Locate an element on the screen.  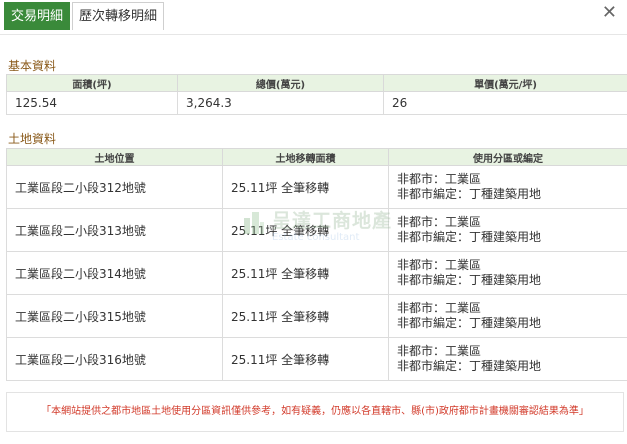
land-cell-location: 工業區段二小段316地號 is located at coordinates (114, 359).